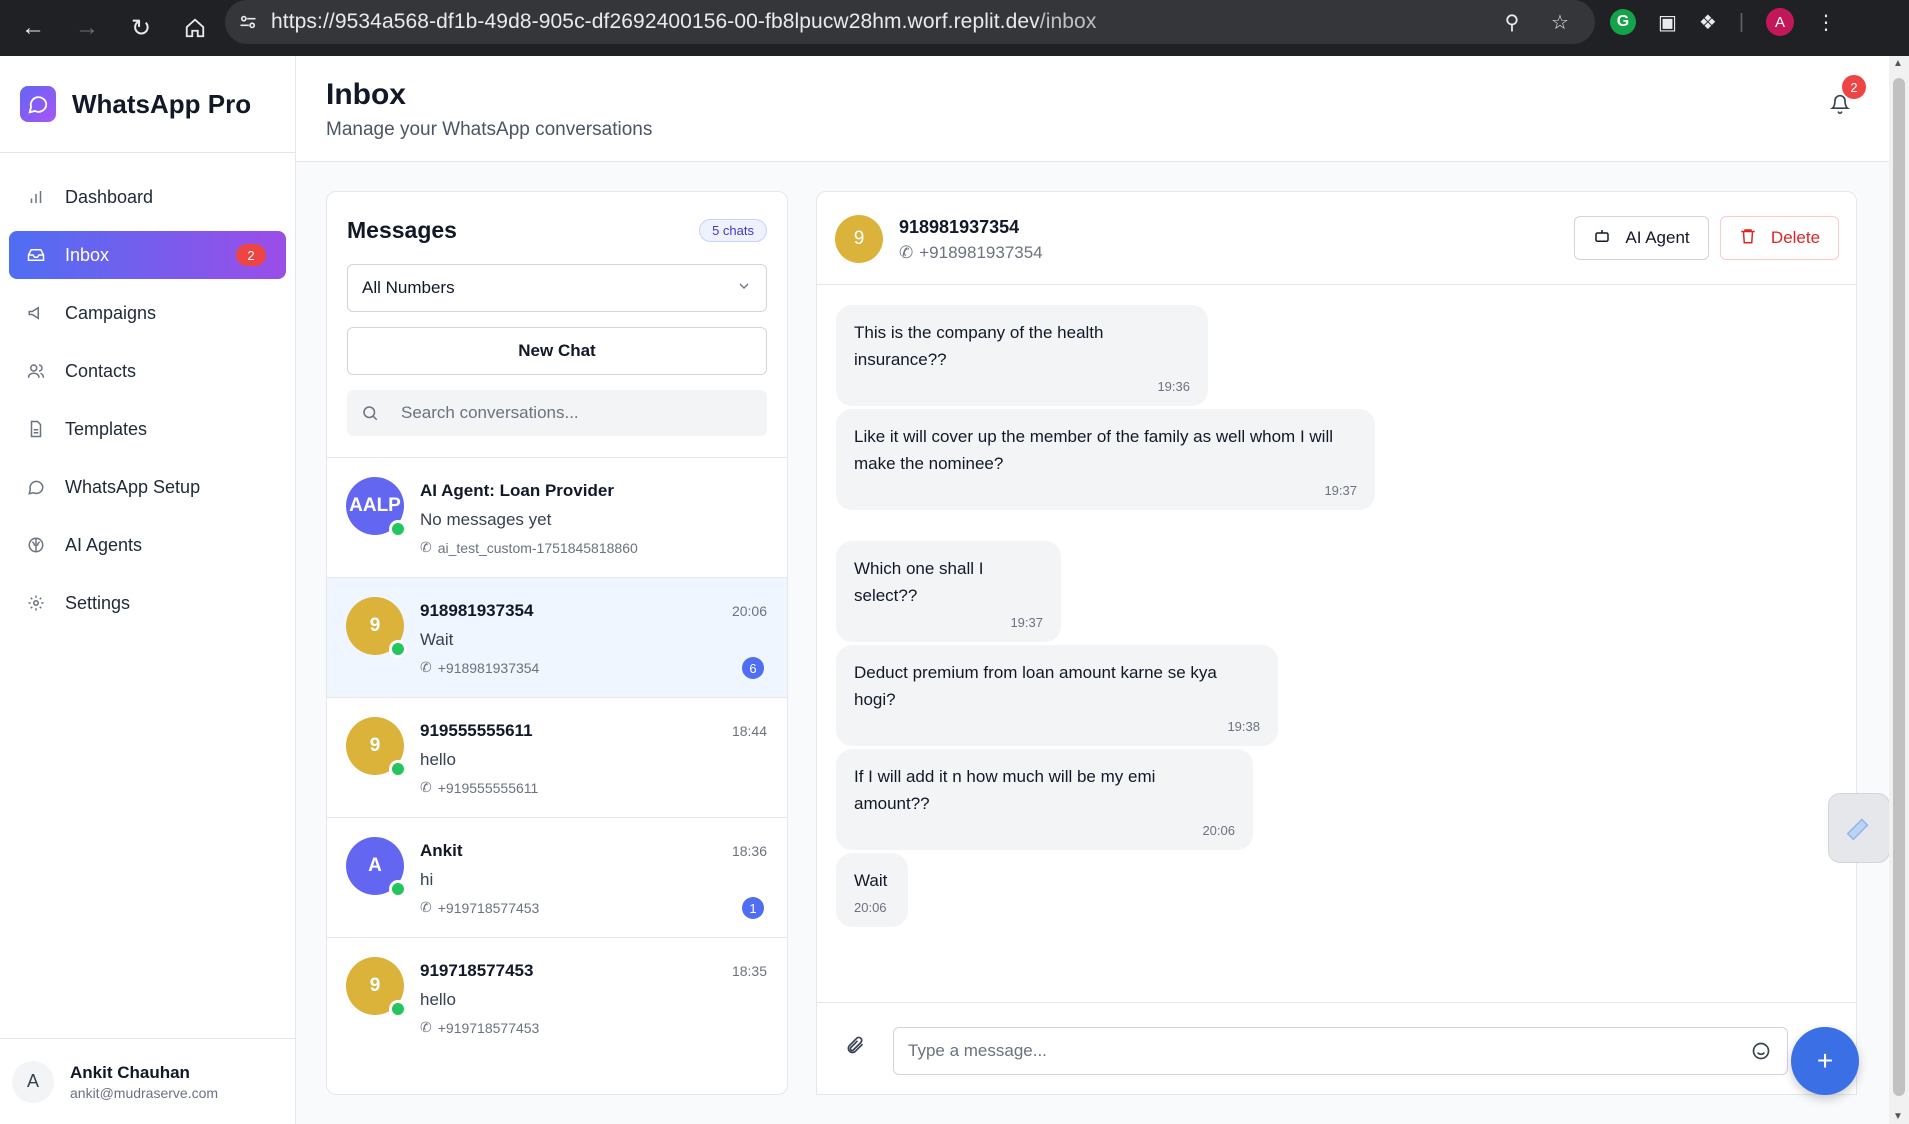  Describe the element at coordinates (1779, 238) in the screenshot. I see `delete-button: Delete` at that location.